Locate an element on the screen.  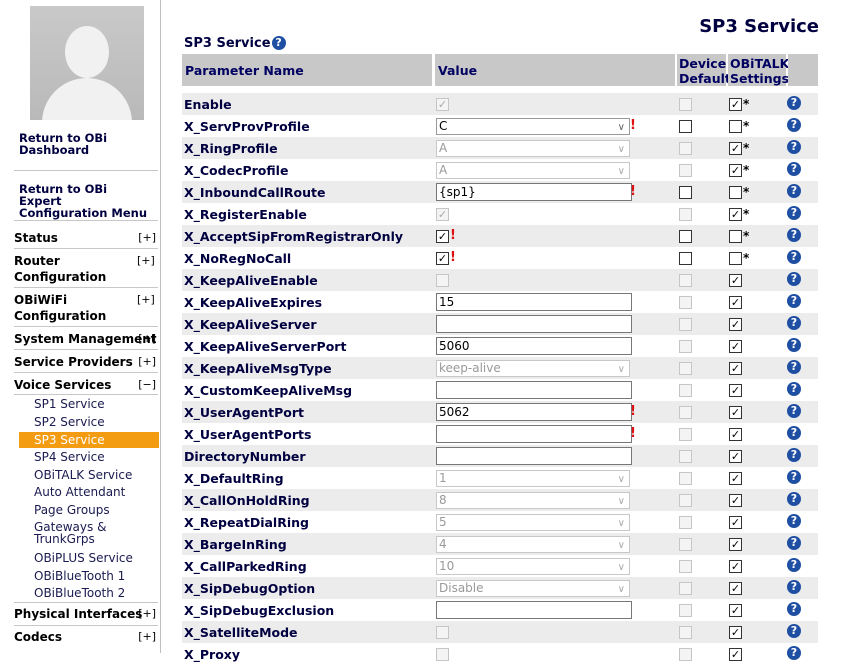
voice-item-gateways: Gateways & TrunkGrps is located at coordinates (74, 533).